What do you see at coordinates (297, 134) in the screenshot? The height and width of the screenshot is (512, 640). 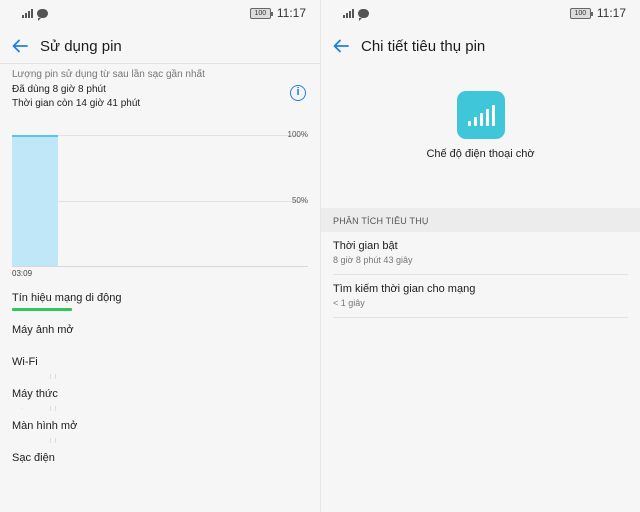 I see `y-tick-100: 100%` at bounding box center [297, 134].